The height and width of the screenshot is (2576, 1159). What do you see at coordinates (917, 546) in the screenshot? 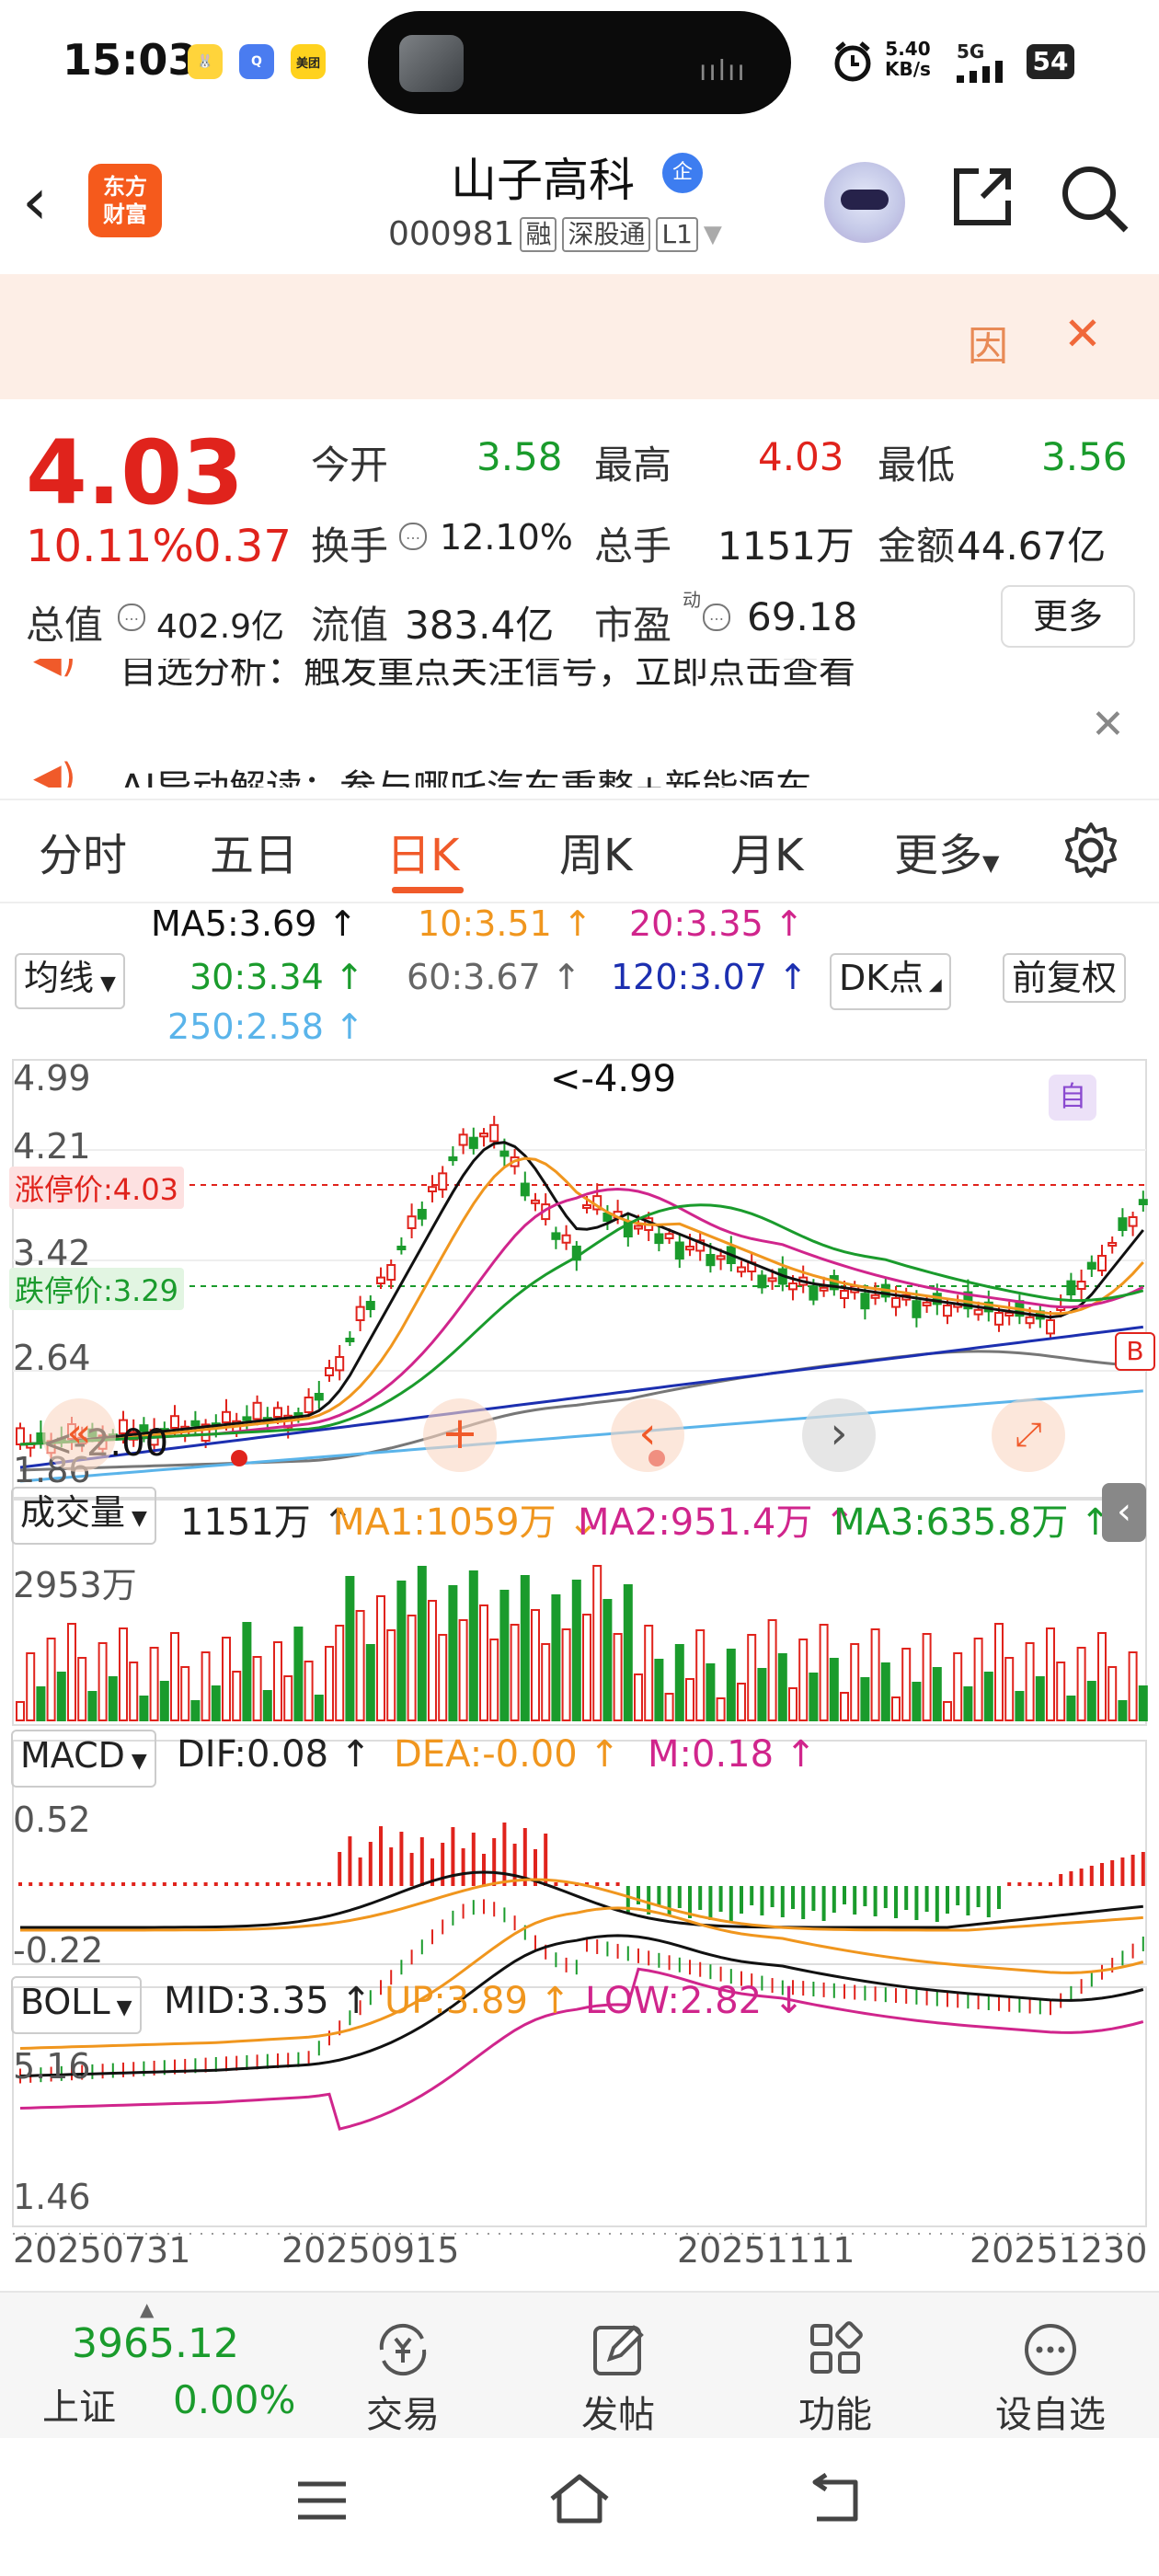
I see `amount-label: 金额` at bounding box center [917, 546].